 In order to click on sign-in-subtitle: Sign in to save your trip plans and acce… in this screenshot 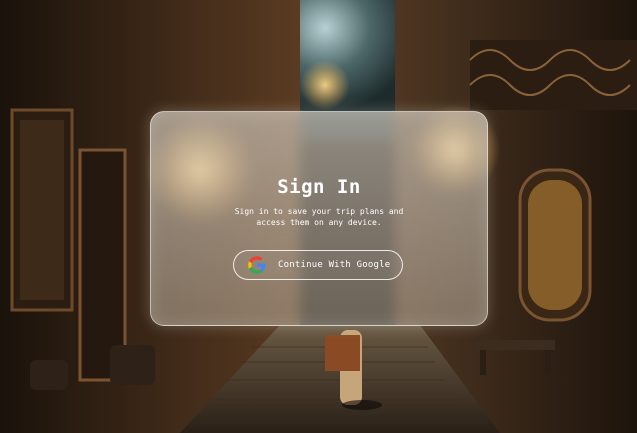, I will do `click(319, 217)`.